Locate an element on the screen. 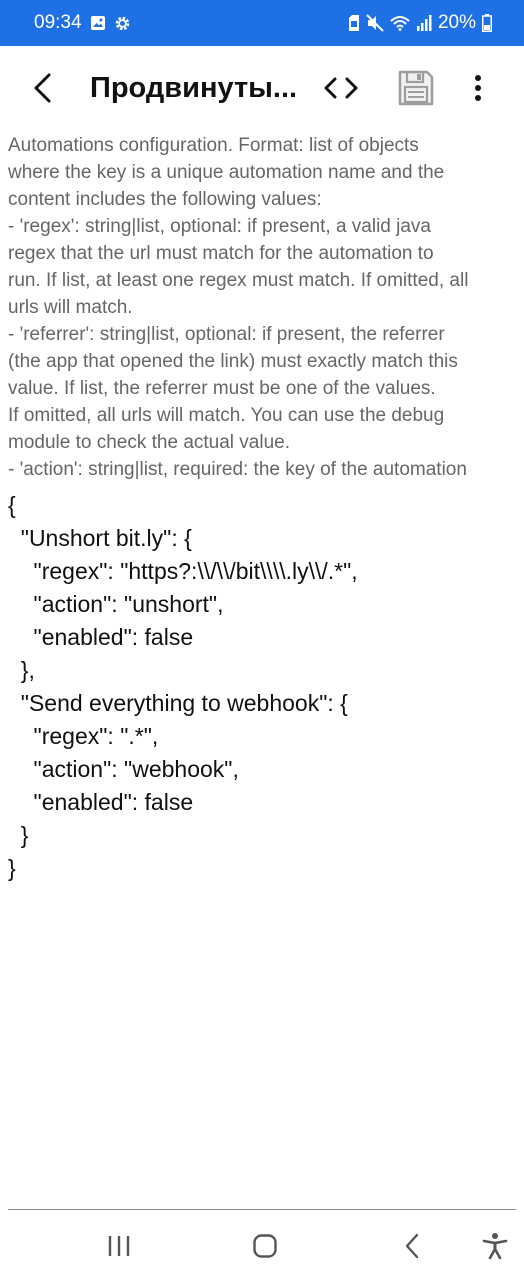  accessibility-button is located at coordinates (495, 1246).